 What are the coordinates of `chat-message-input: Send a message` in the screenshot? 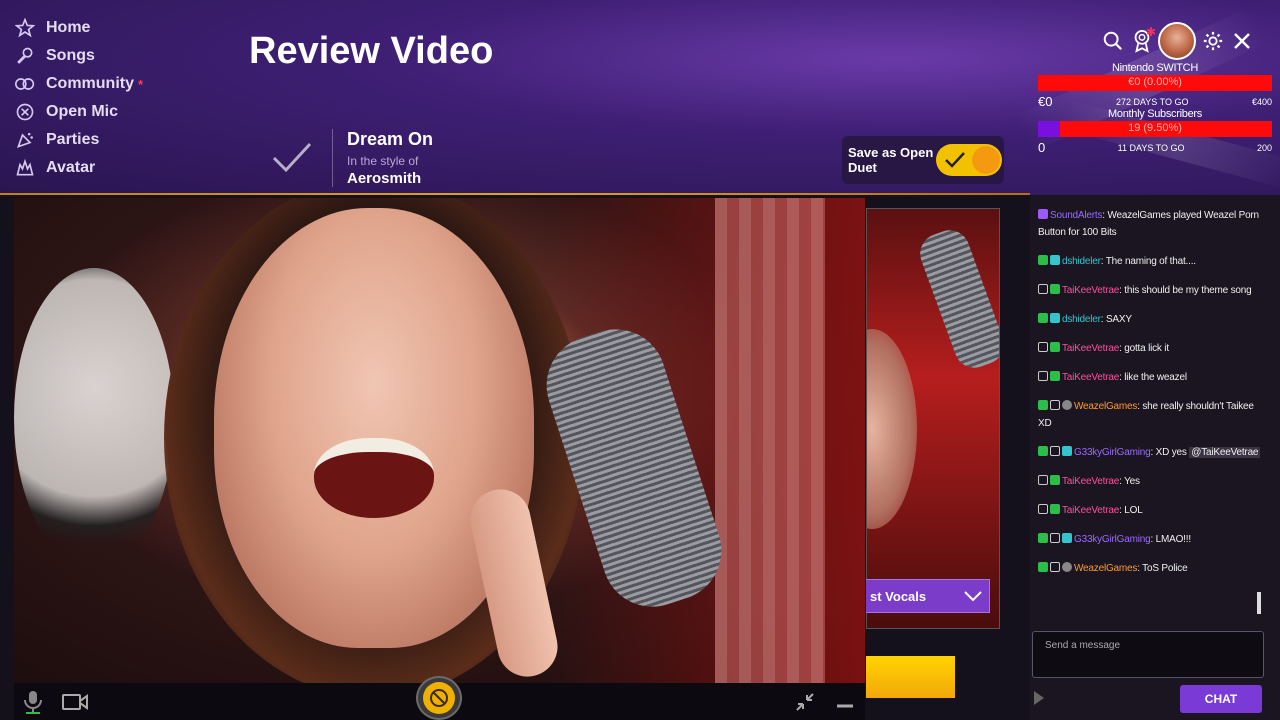 It's located at (1148, 654).